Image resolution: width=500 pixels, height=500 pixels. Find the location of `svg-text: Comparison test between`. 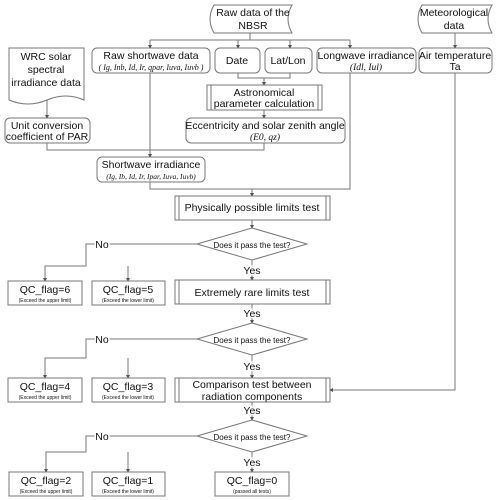

svg-text: Comparison test between is located at coordinates (251, 385).